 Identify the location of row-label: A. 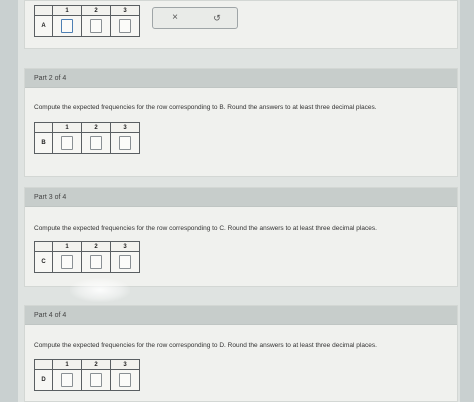
(43, 26).